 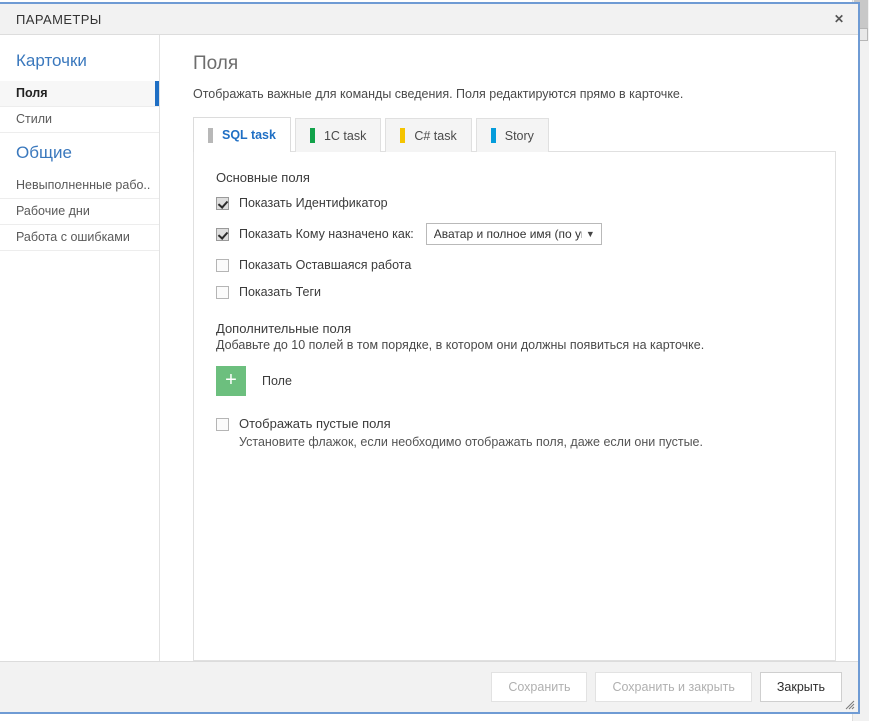 What do you see at coordinates (59, 19) in the screenshot?
I see `dialog-title: ПАРАМЕТРЫ` at bounding box center [59, 19].